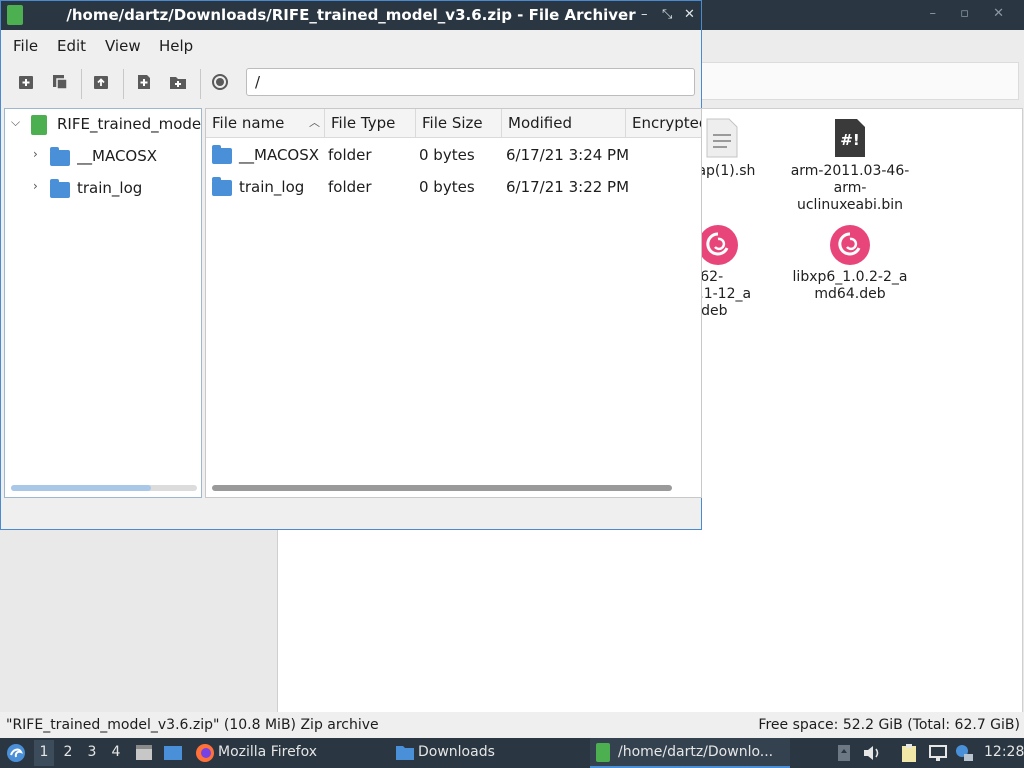 This screenshot has width=1024, height=768. What do you see at coordinates (470, 82) in the screenshot?
I see `path-input` at bounding box center [470, 82].